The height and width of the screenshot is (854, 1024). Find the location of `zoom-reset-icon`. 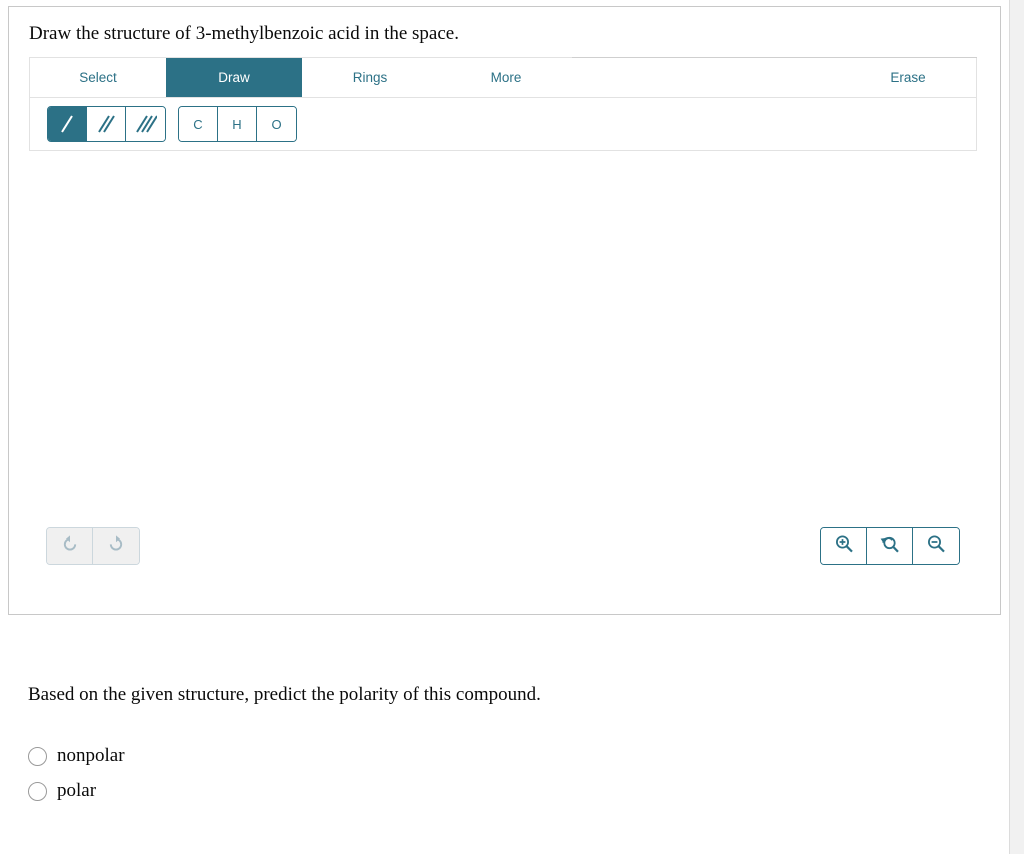

zoom-reset-icon is located at coordinates (890, 546).